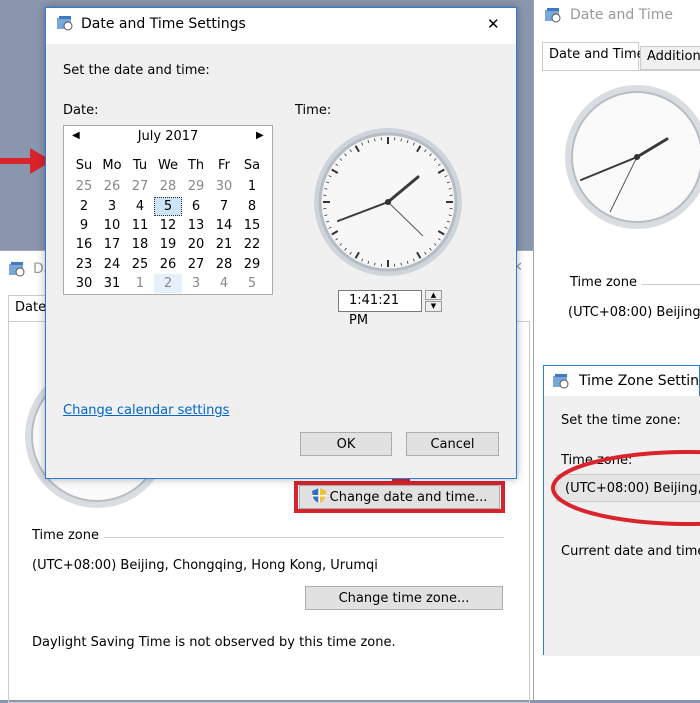 The width and height of the screenshot is (700, 703). Describe the element at coordinates (260, 135) in the screenshot. I see `calendar-next-month-icon: ▶` at that location.